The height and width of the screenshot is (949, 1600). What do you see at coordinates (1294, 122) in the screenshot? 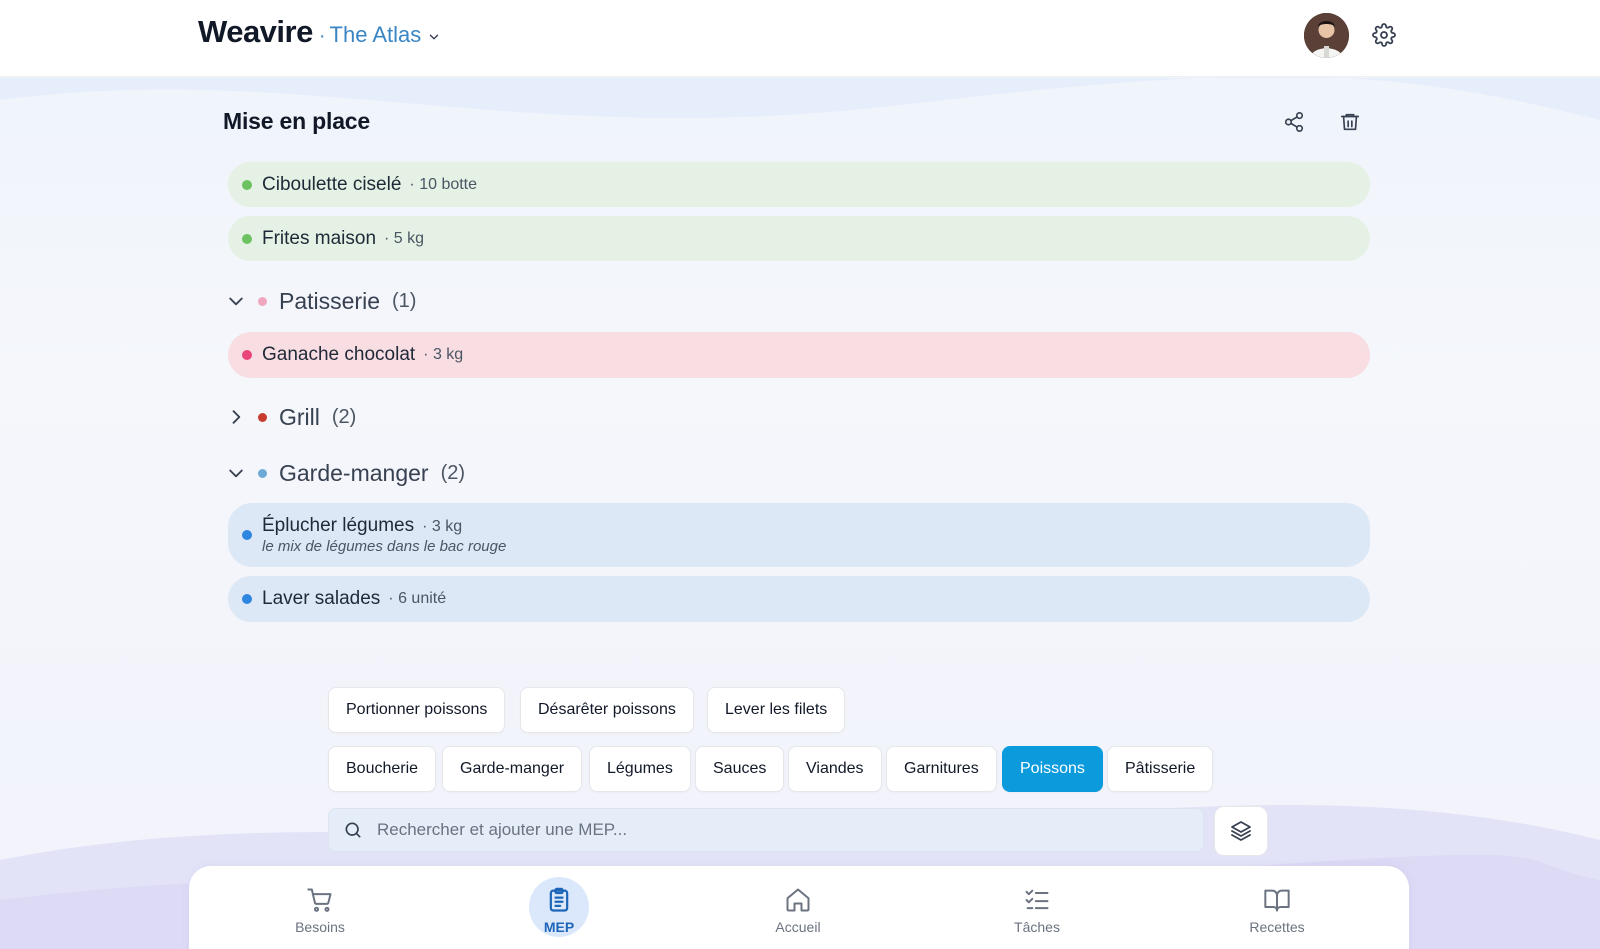
I see `share-icon` at bounding box center [1294, 122].